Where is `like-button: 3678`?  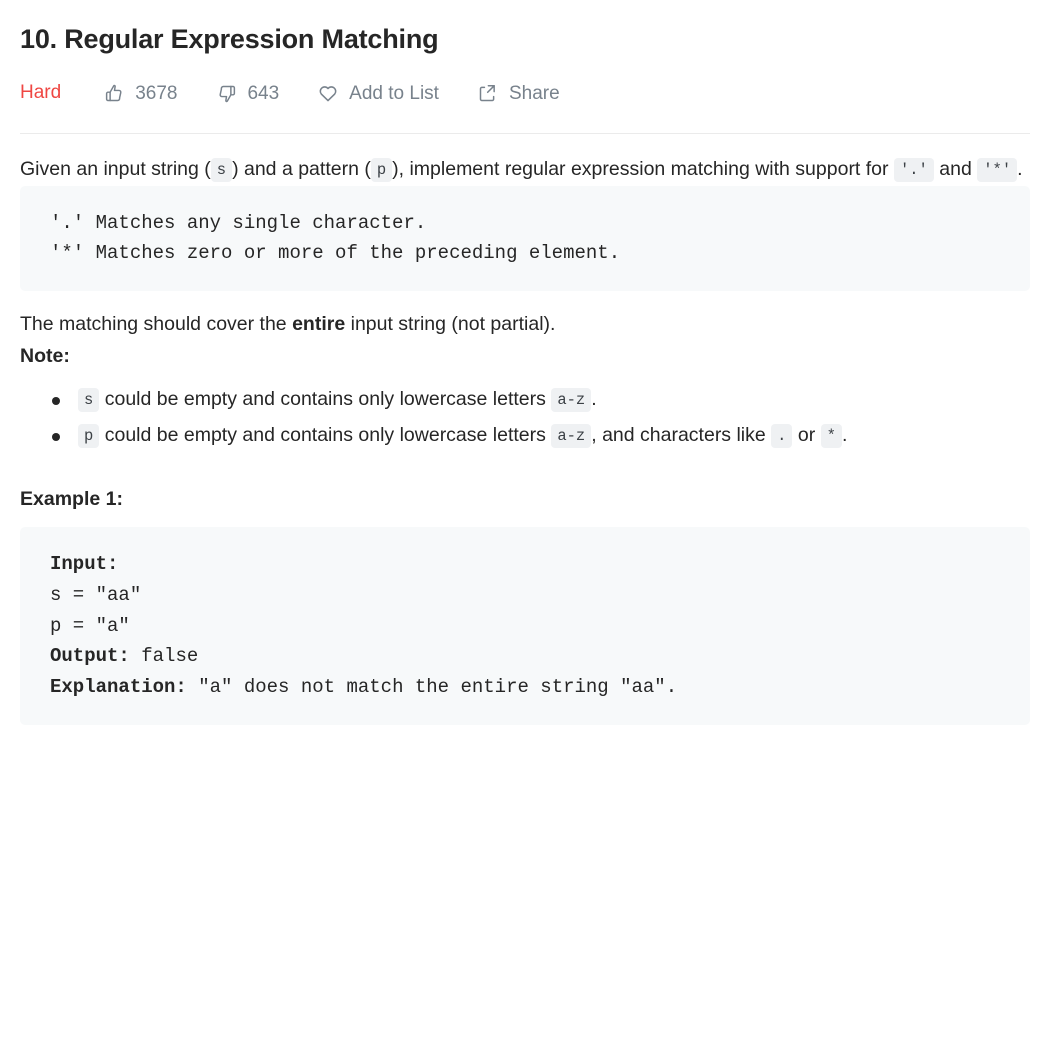 like-button: 3678 is located at coordinates (140, 93).